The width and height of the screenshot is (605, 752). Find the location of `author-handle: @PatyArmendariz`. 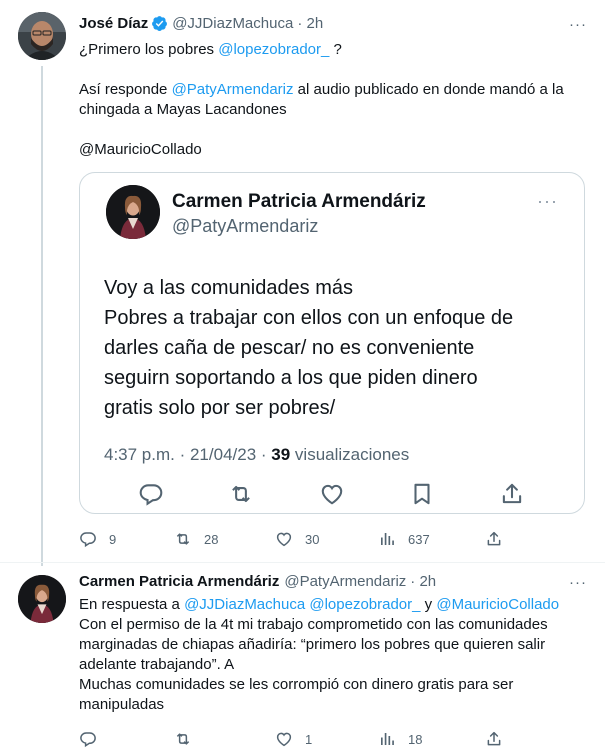

author-handle: @PatyArmendariz is located at coordinates (345, 581).